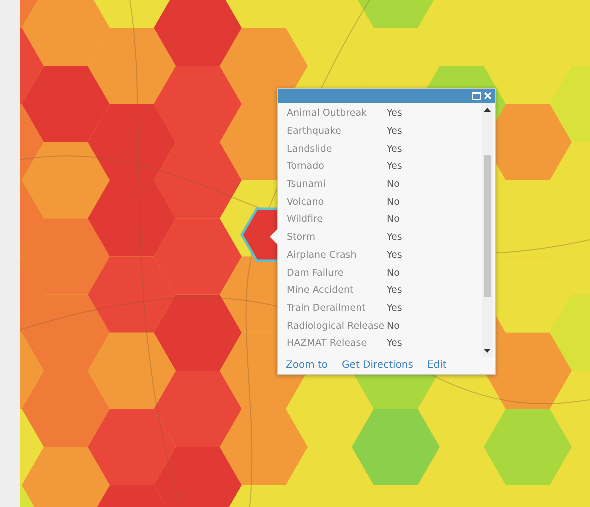 The image size is (590, 507). Describe the element at coordinates (305, 220) in the screenshot. I see `field-name: Wildfire` at that location.